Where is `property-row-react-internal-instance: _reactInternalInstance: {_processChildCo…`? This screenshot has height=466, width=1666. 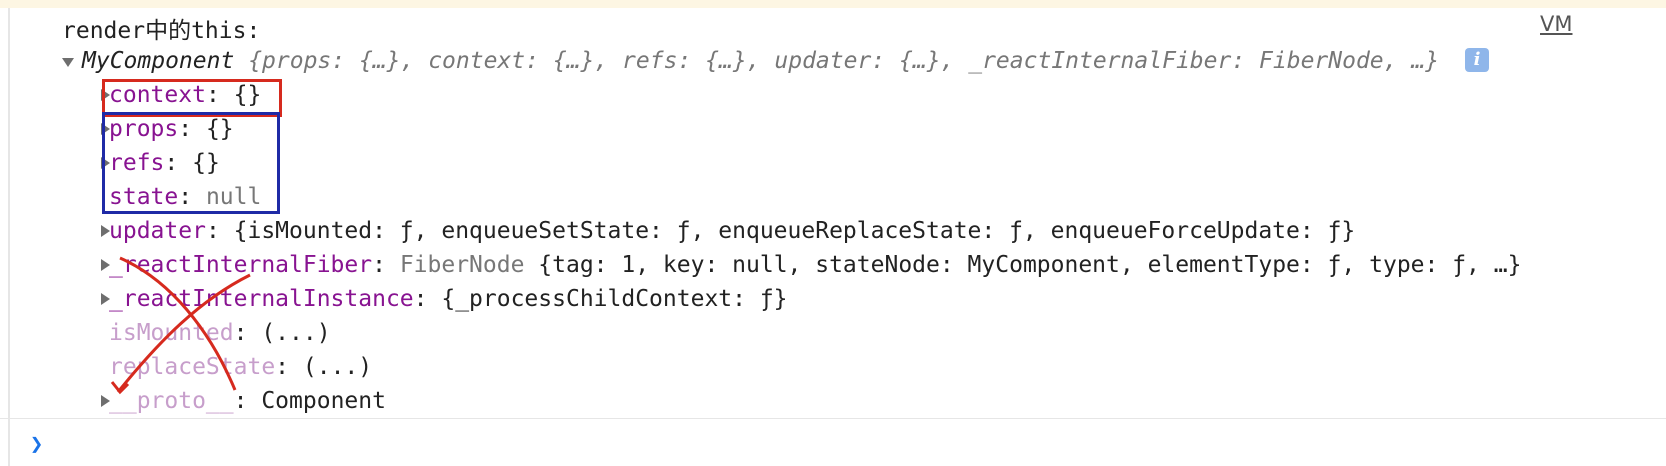
property-row-react-internal-instance: _reactInternalInstance: {_processChildCo… is located at coordinates (448, 299).